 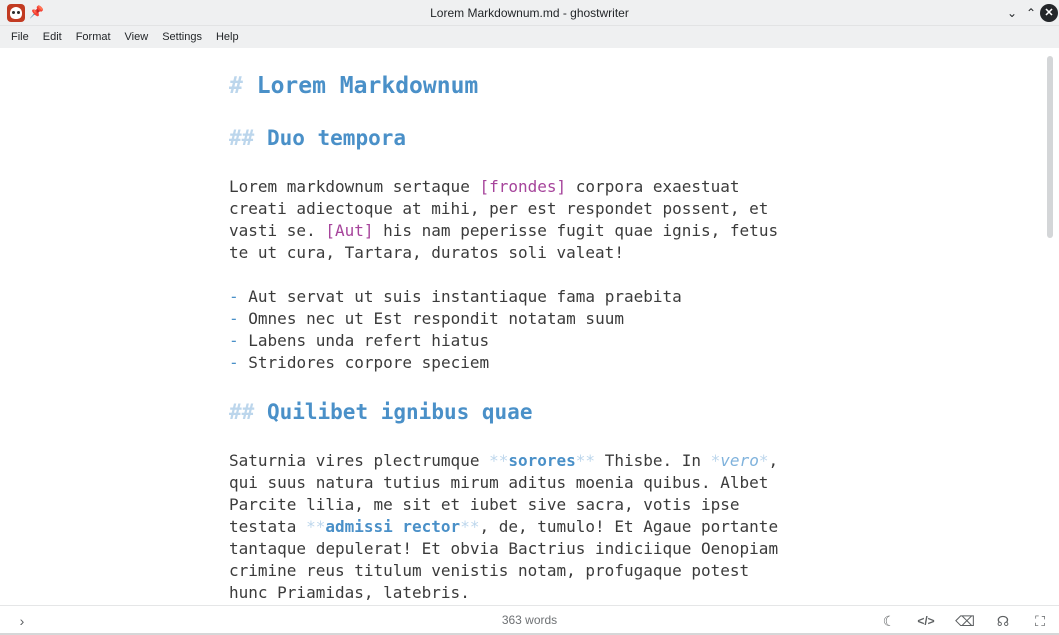 What do you see at coordinates (965, 621) in the screenshot?
I see `backspace-icon: ⌫` at bounding box center [965, 621].